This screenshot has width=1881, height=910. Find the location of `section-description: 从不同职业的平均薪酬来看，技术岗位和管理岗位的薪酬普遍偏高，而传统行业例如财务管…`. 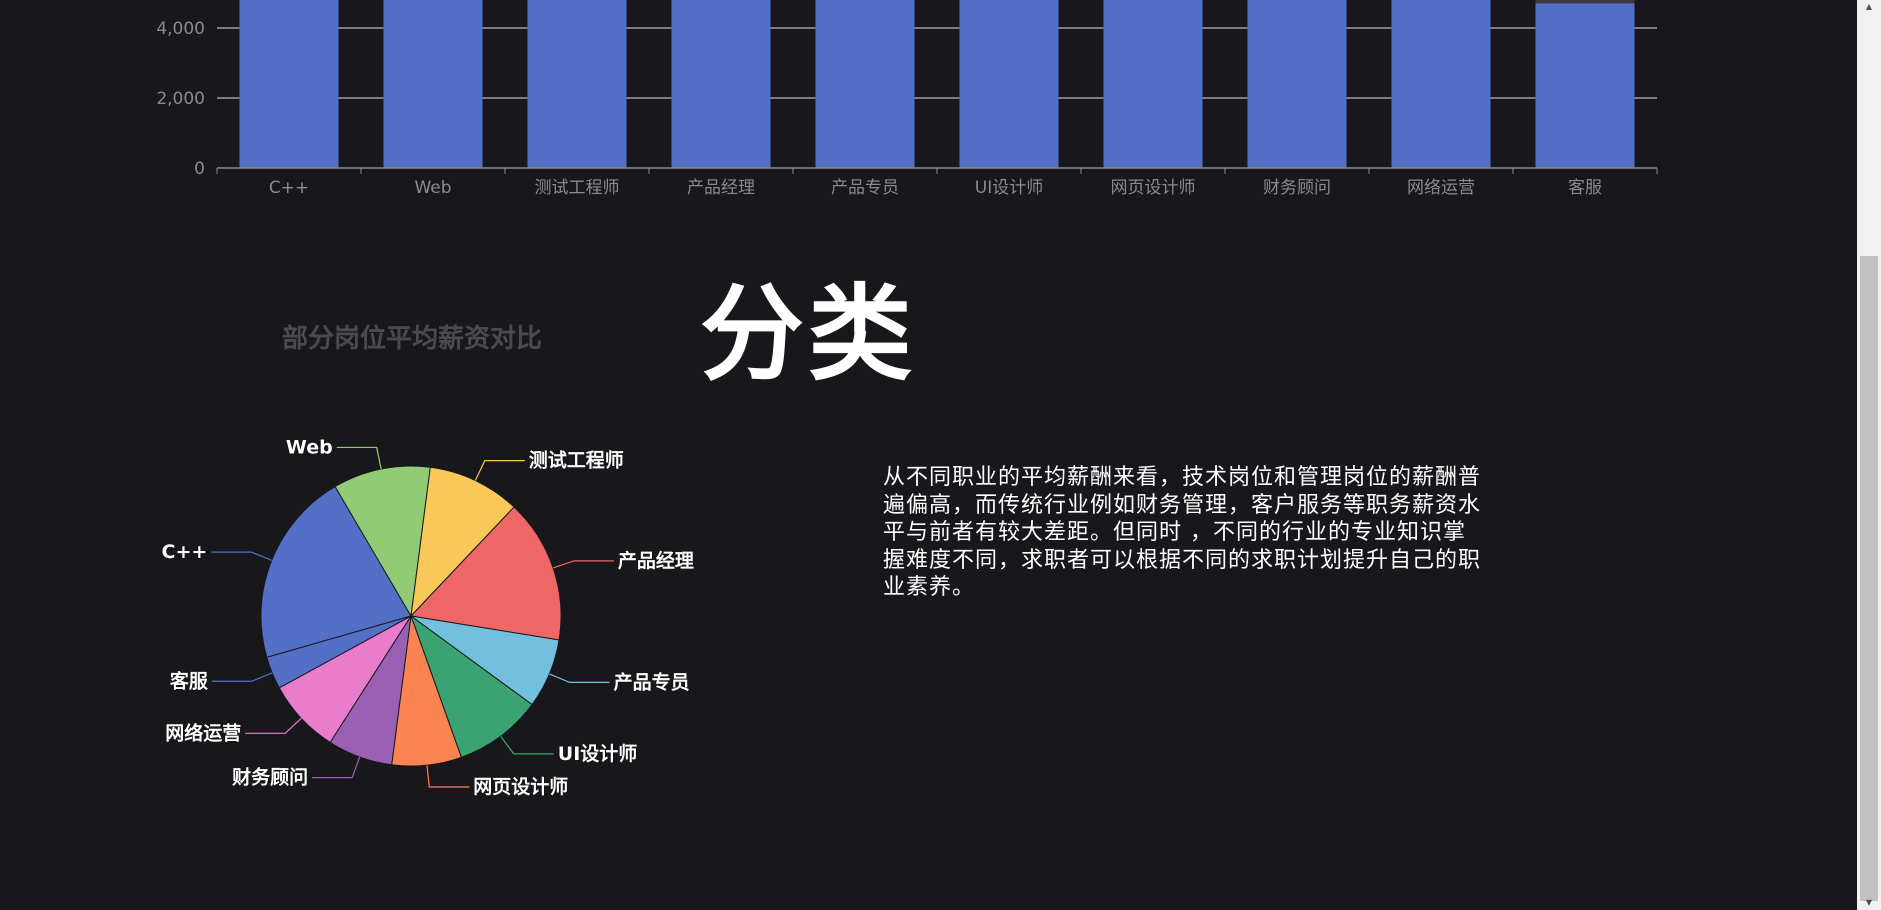

section-description: 从不同职业的平均薪酬来看，技术岗位和管理岗位的薪酬普遍偏高，而传统行业例如财务管… is located at coordinates (1182, 532).